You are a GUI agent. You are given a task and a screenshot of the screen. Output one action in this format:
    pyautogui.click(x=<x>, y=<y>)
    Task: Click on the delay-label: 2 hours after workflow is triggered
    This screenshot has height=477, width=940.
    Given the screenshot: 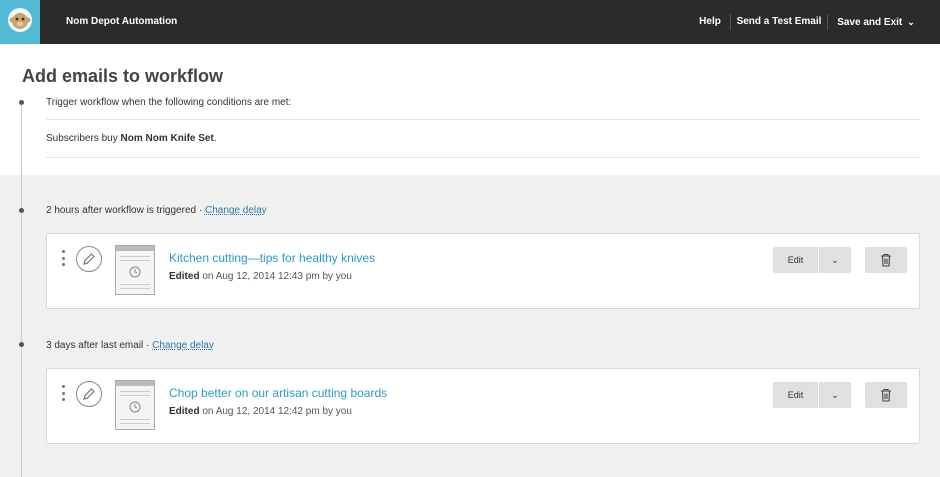 What is the action you would take?
    pyautogui.click(x=121, y=210)
    